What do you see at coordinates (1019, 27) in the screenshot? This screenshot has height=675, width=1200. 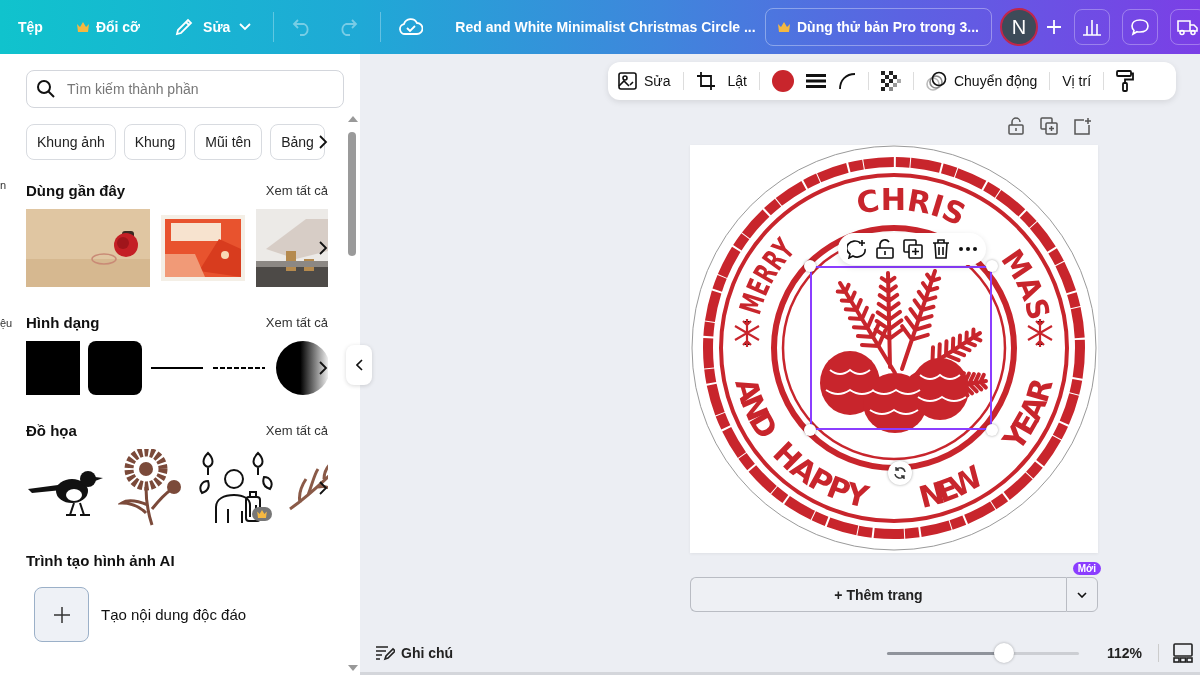 I see `user-avatar: N` at bounding box center [1019, 27].